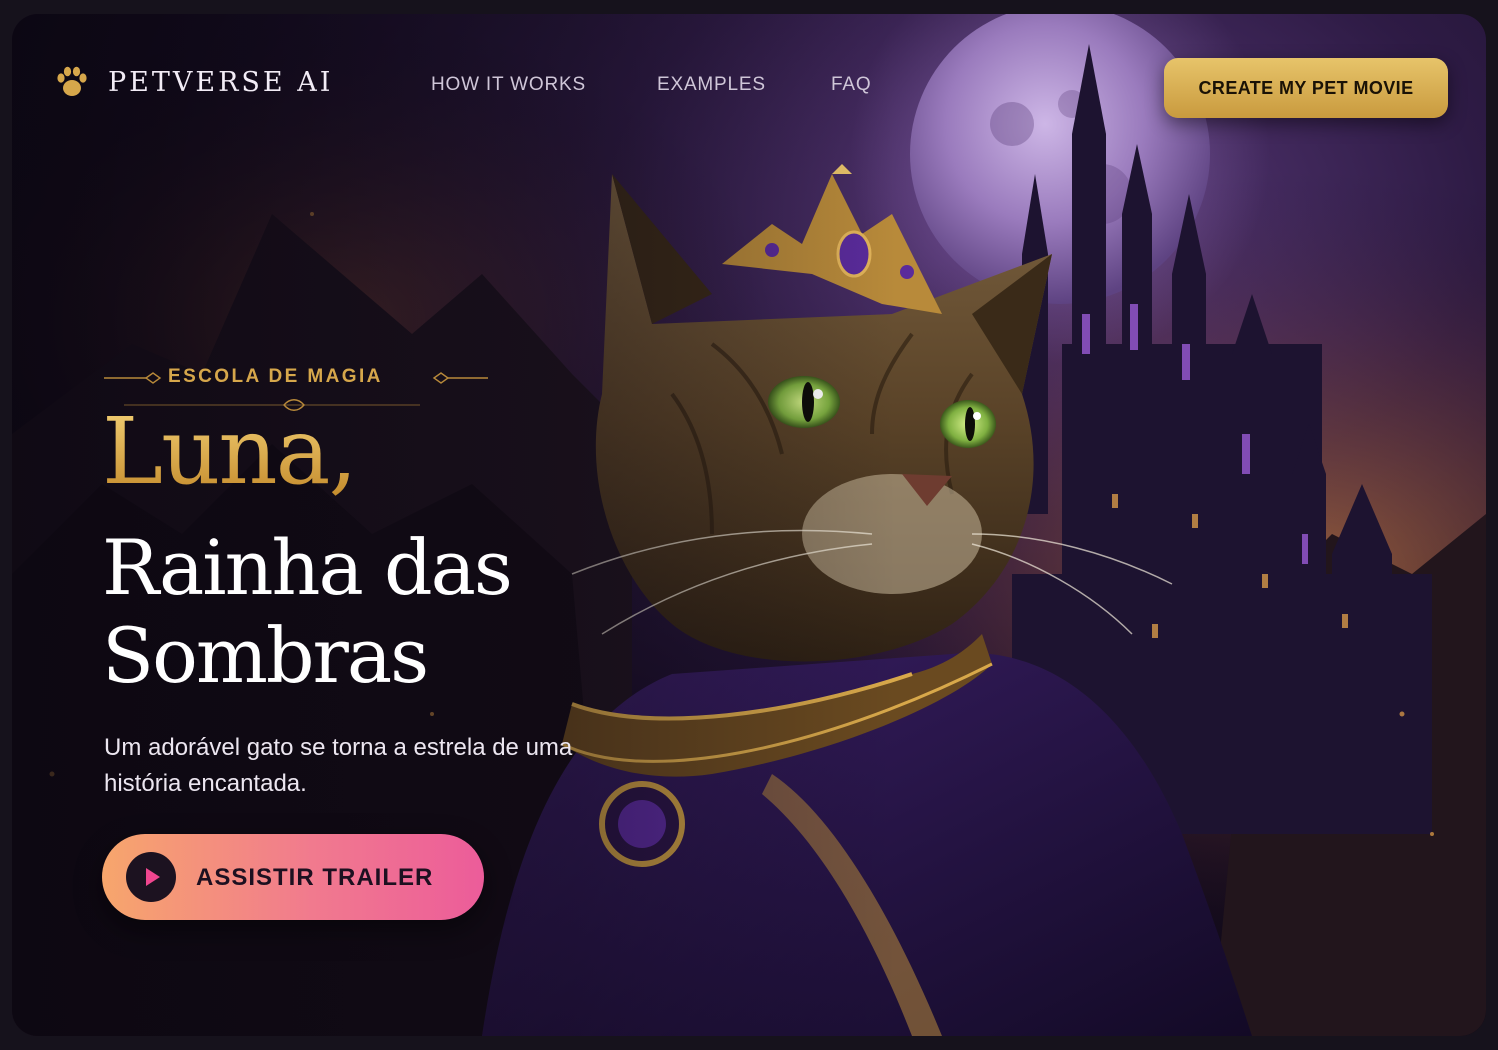 The image size is (1498, 1050). Describe the element at coordinates (1306, 88) in the screenshot. I see `create-my-pet-movie-button: CREATE MY PET MOVIE` at that location.